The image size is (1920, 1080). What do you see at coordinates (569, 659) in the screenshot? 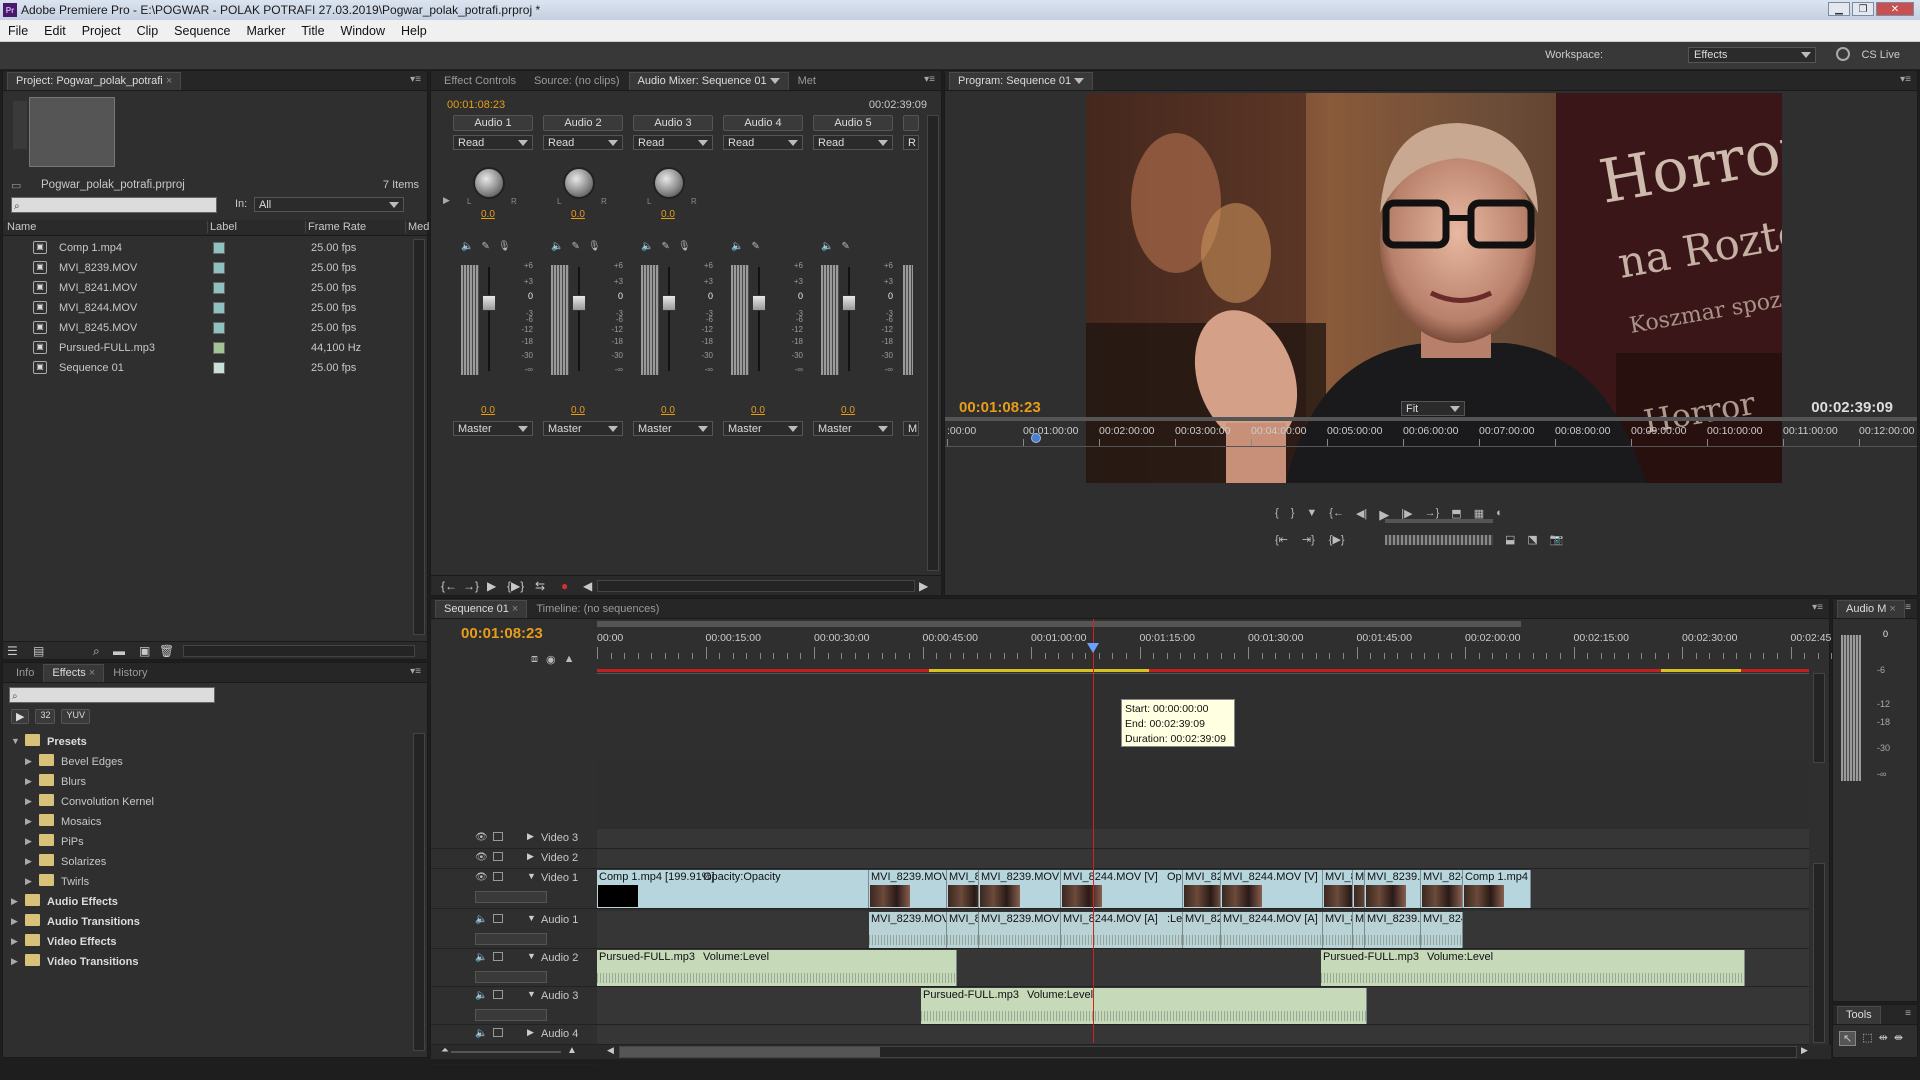
I see `set-marker-icon: ▲` at bounding box center [569, 659].